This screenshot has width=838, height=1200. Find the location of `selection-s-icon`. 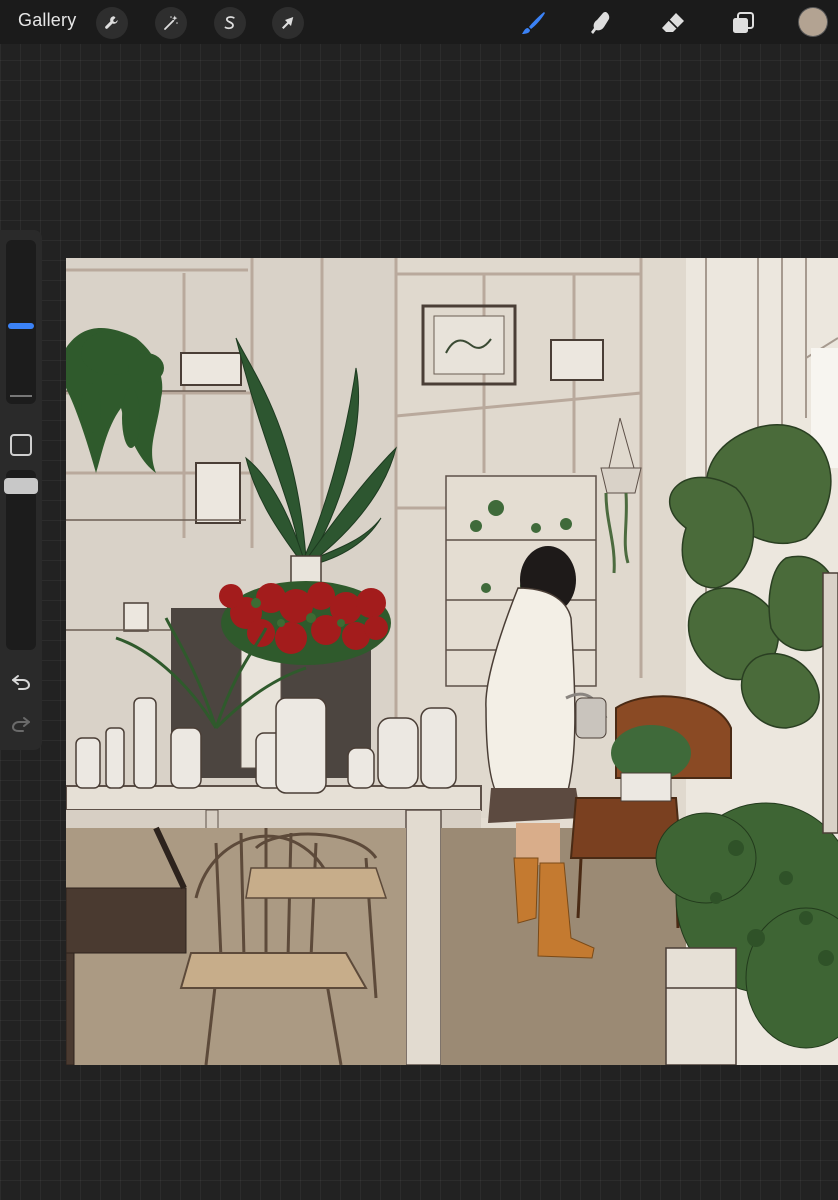

selection-s-icon is located at coordinates (229, 23).